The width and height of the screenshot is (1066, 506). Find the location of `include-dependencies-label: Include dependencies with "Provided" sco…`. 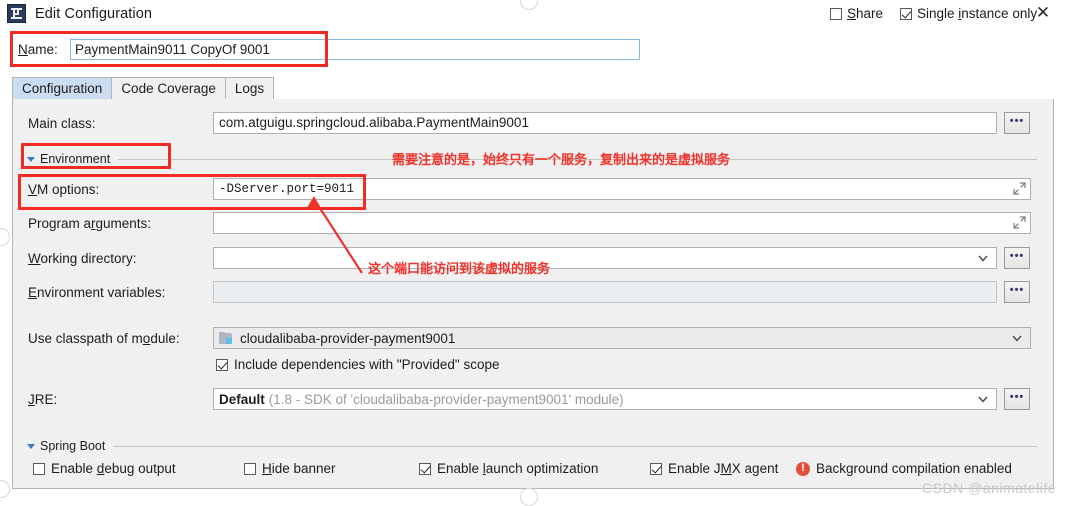

include-dependencies-label: Include dependencies with "Provided" sco… is located at coordinates (367, 364).